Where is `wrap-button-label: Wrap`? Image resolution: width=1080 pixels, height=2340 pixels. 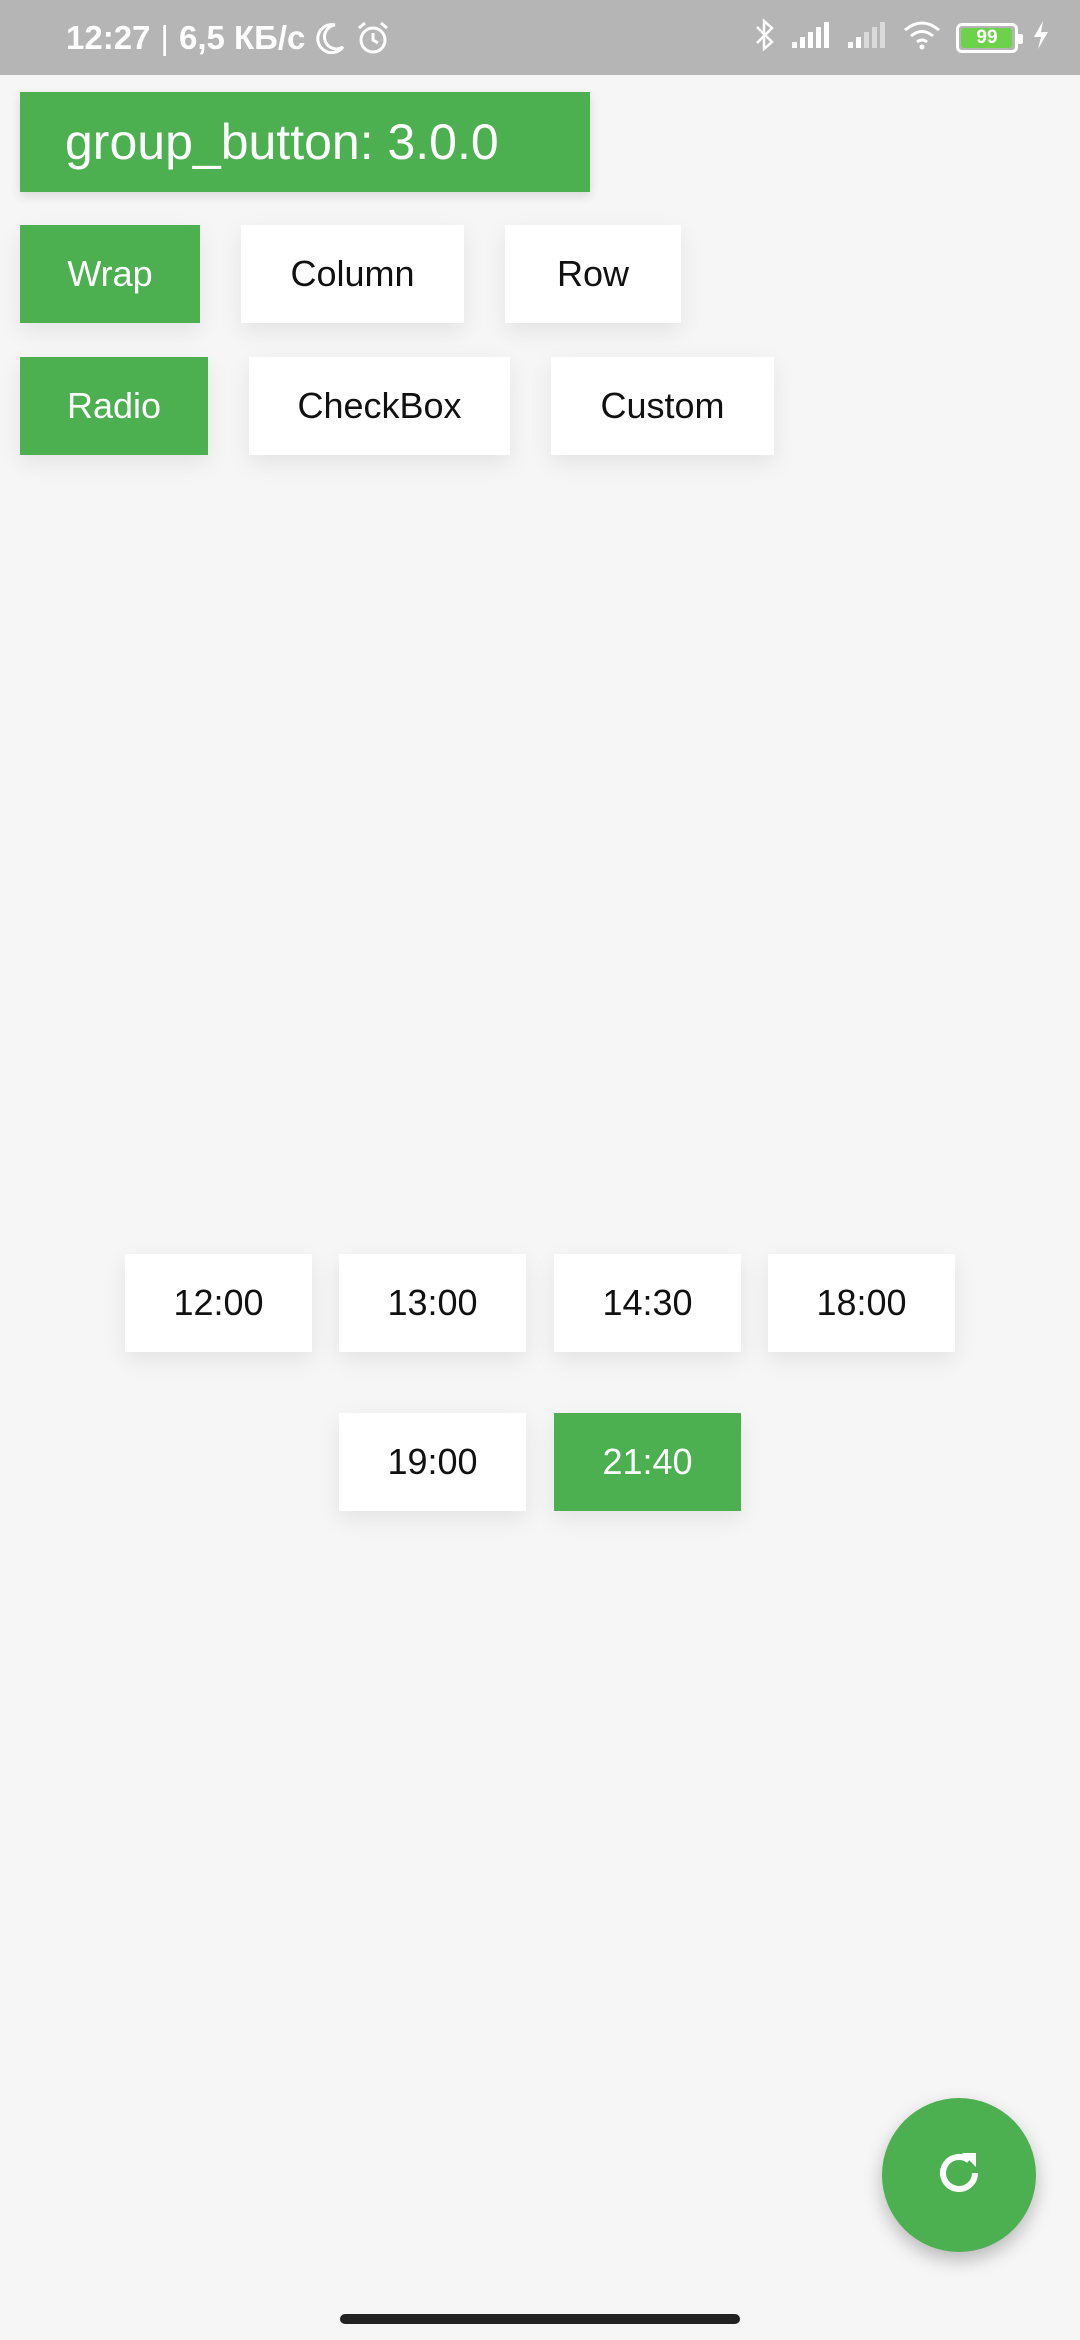
wrap-button-label: Wrap is located at coordinates (110, 273).